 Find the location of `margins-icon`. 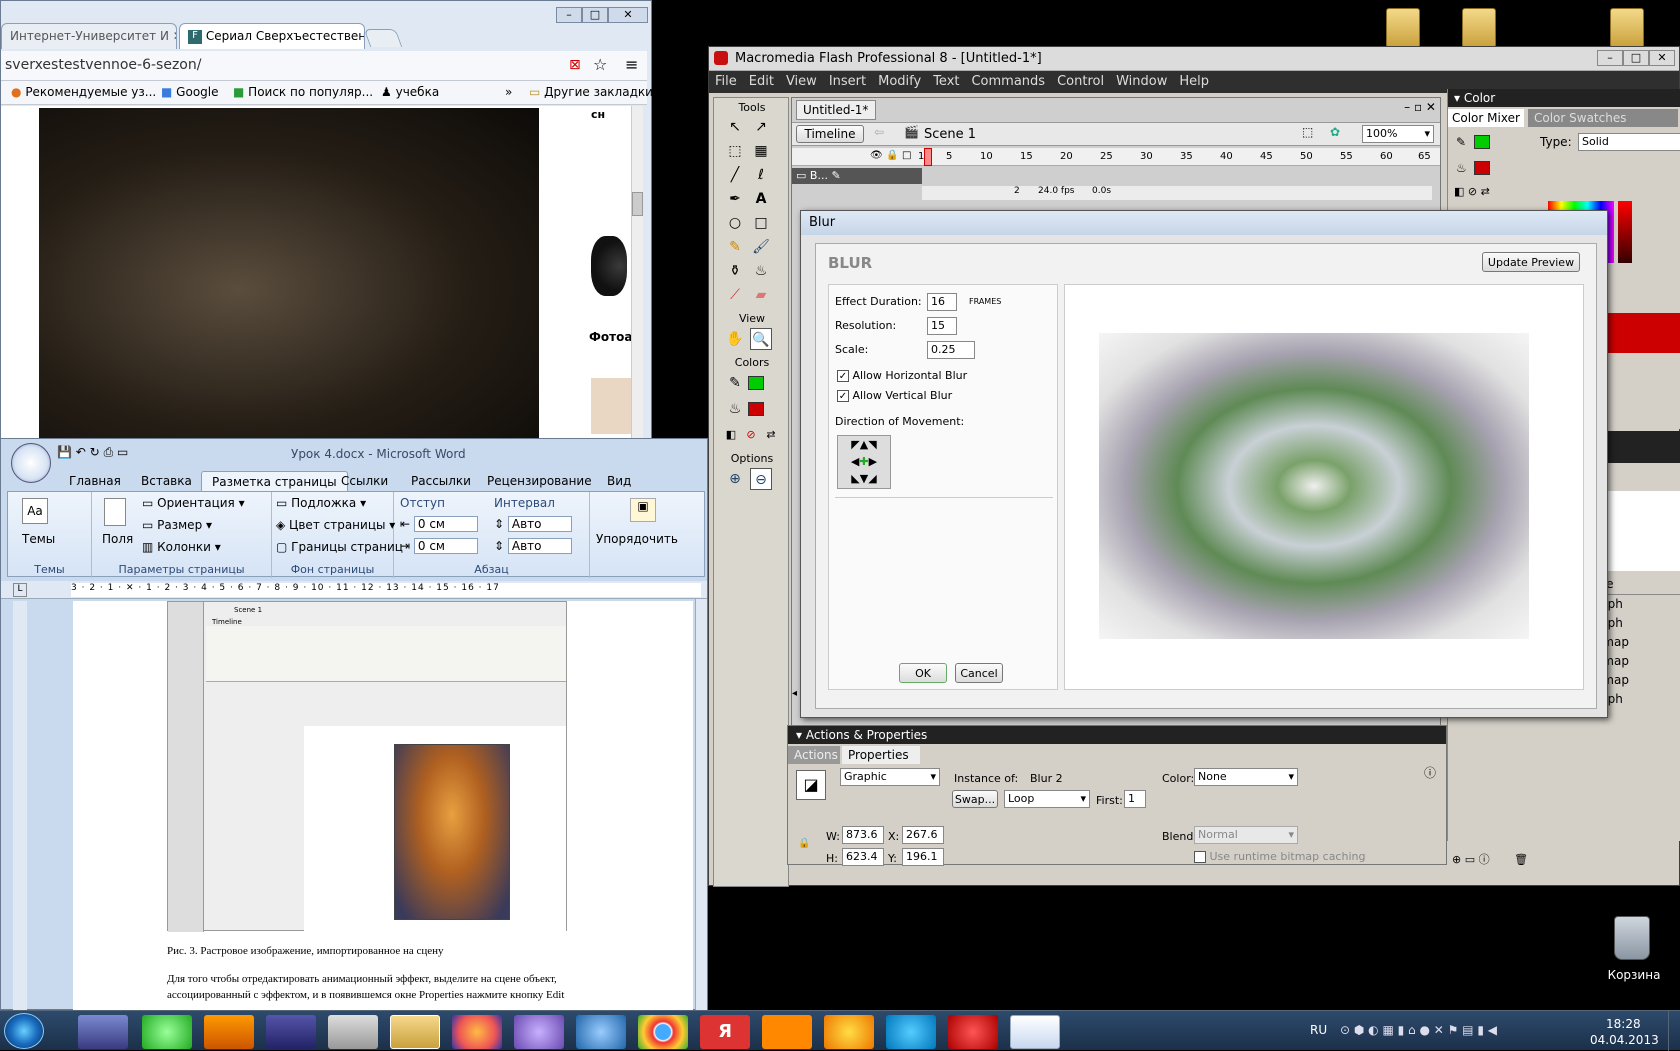

margins-icon is located at coordinates (115, 512).